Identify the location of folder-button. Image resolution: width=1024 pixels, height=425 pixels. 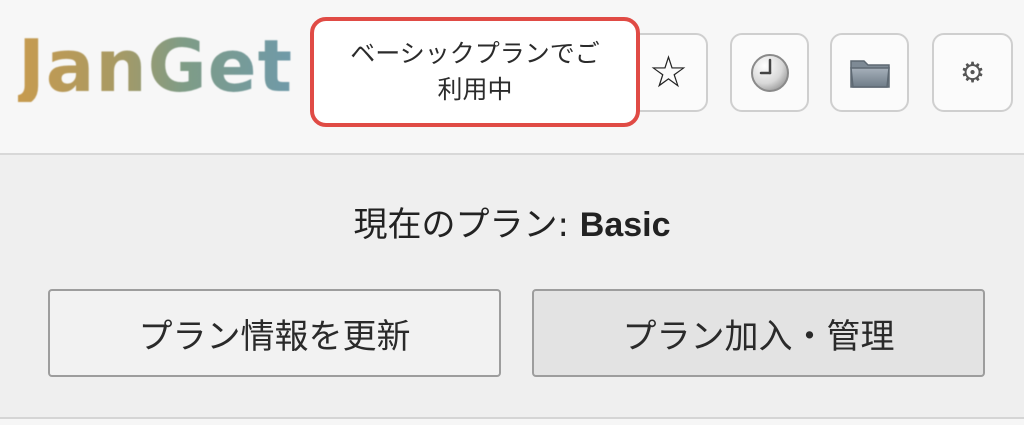
(869, 72).